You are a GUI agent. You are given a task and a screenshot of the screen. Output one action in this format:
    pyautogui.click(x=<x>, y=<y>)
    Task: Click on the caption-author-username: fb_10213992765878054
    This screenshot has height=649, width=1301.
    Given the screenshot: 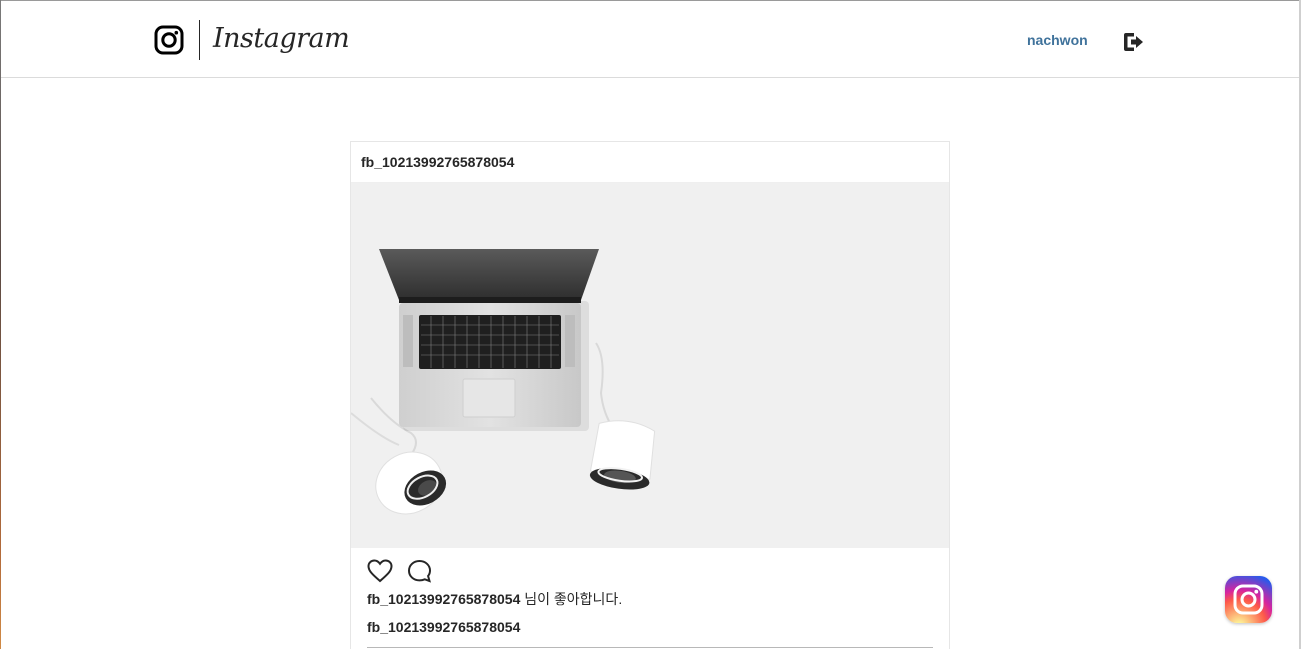 What is the action you would take?
    pyautogui.click(x=443, y=627)
    